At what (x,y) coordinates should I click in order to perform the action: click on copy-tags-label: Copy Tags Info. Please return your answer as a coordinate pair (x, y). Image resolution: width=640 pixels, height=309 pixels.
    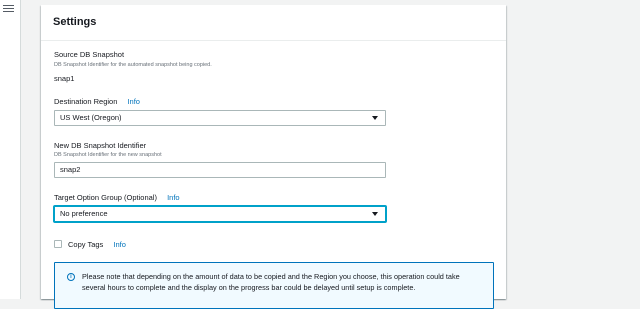
    Looking at the image, I should click on (97, 244).